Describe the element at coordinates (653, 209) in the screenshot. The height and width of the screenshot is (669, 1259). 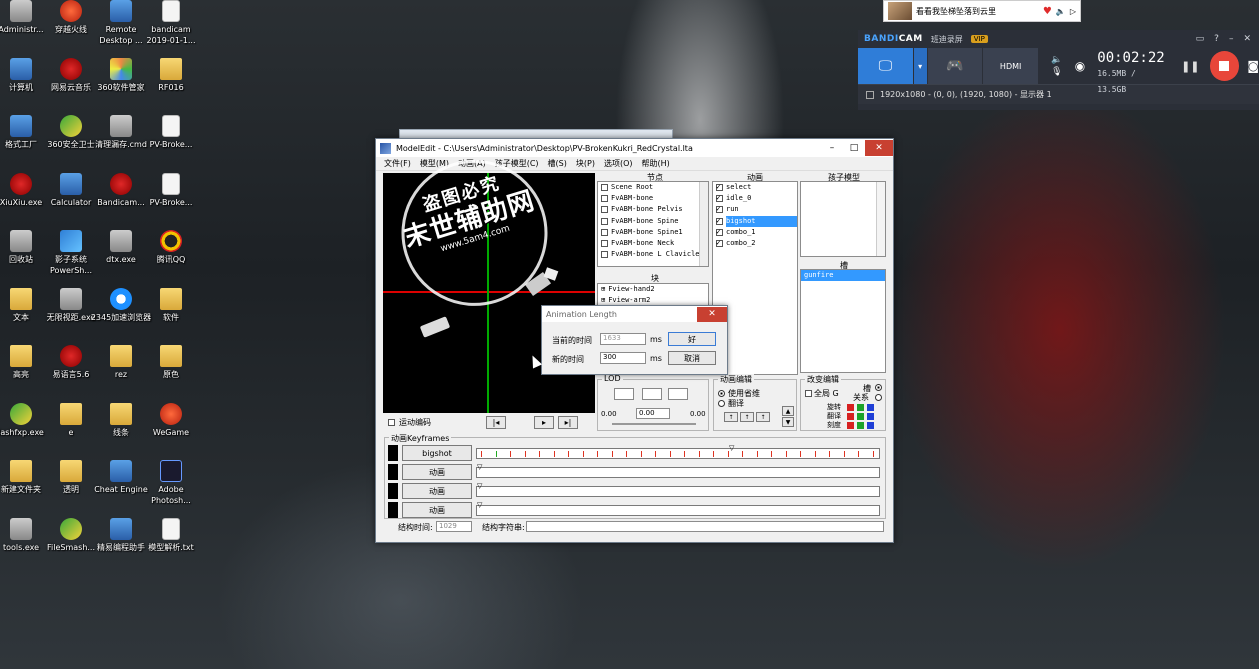
I see `node-item: FvABM-bone Pelvis` at that location.